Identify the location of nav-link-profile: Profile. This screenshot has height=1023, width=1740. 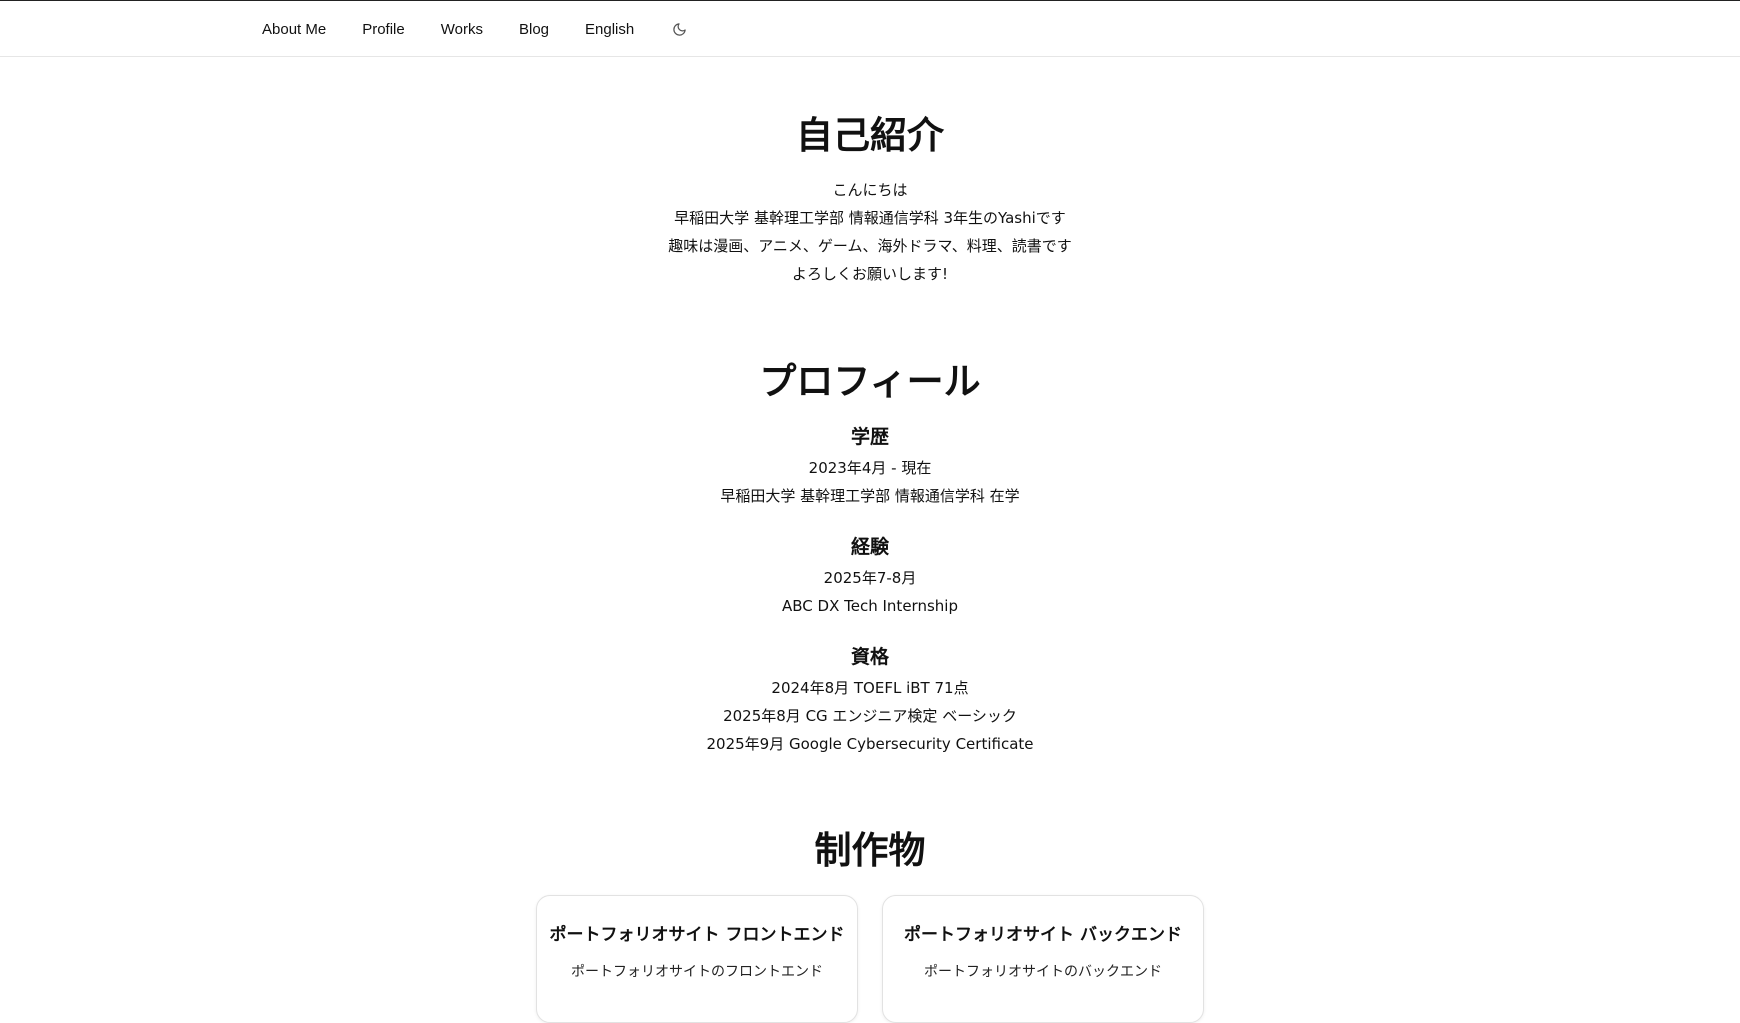
(383, 29).